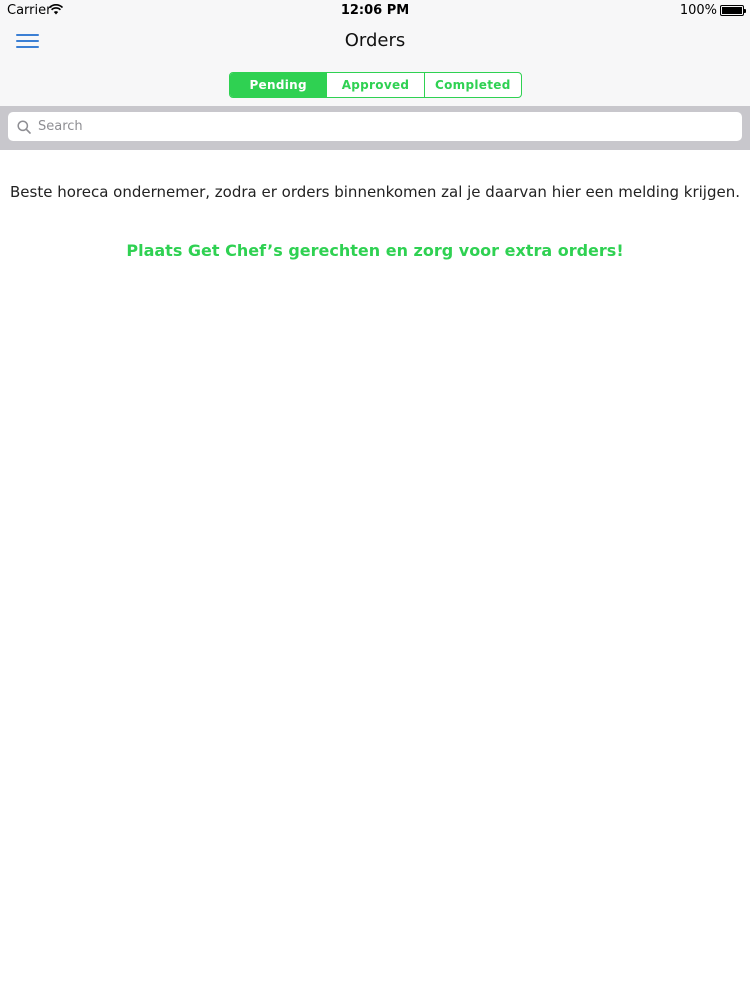  Describe the element at coordinates (375, 40) in the screenshot. I see `page-title: Orders` at that location.